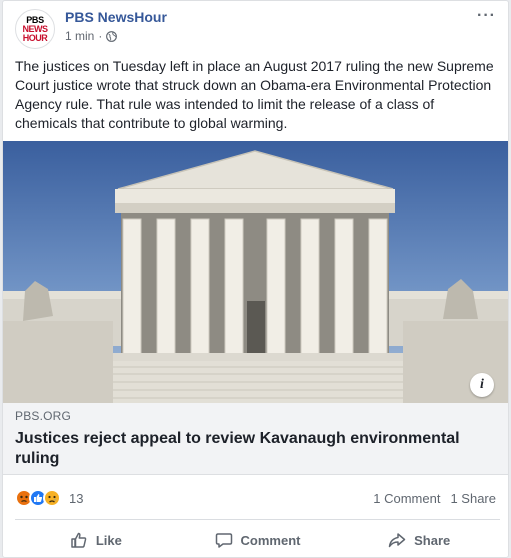 The width and height of the screenshot is (511, 558). Describe the element at coordinates (38, 498) in the screenshot. I see `reaction-icons` at that location.